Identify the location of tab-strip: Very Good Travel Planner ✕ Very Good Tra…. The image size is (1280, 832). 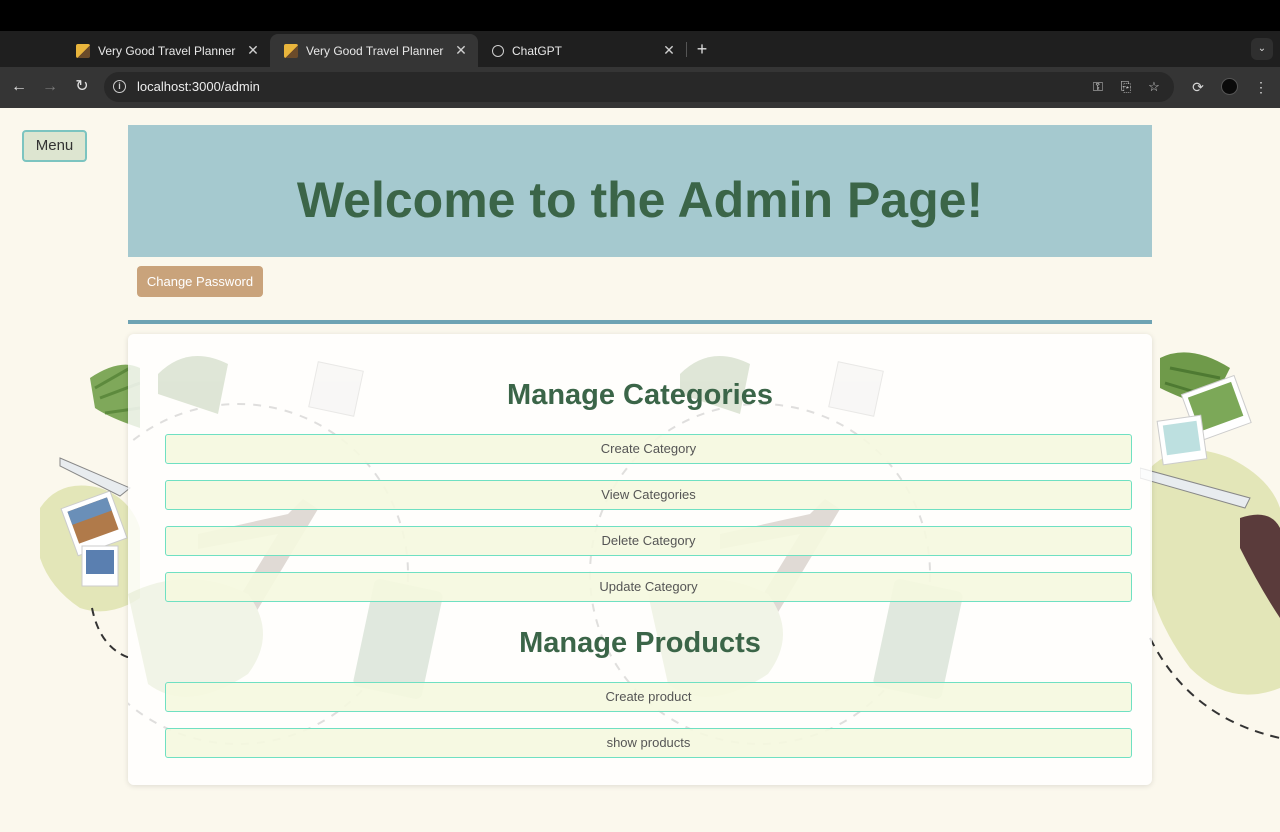
(640, 49).